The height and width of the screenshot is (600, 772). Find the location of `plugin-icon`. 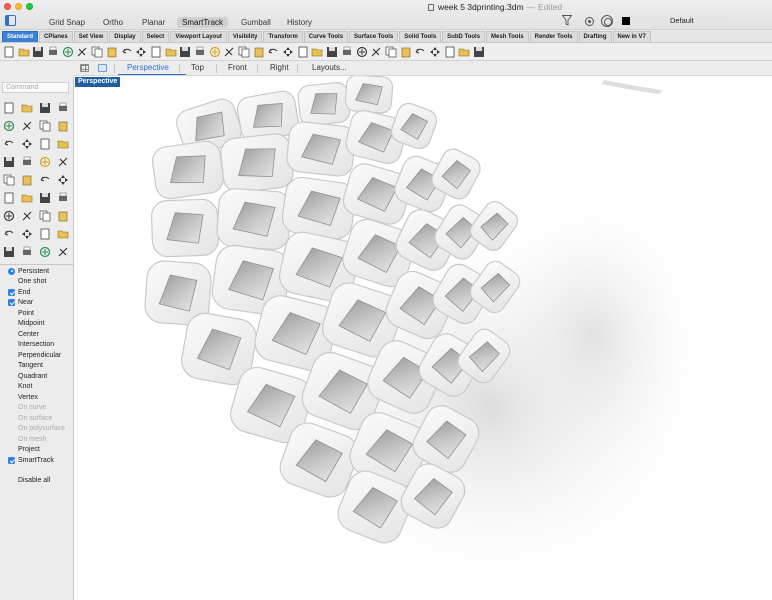

plugin-icon is located at coordinates (464, 52).